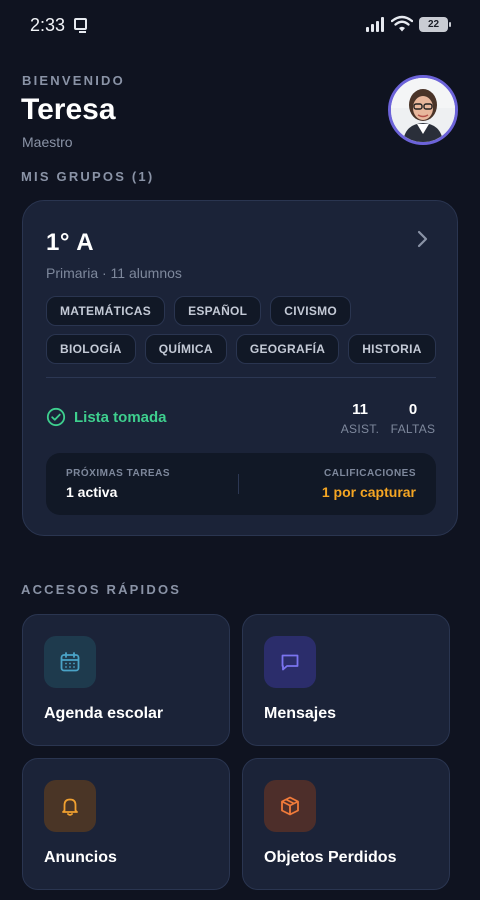  I want to click on subject-chip: CIVISMO, so click(311, 311).